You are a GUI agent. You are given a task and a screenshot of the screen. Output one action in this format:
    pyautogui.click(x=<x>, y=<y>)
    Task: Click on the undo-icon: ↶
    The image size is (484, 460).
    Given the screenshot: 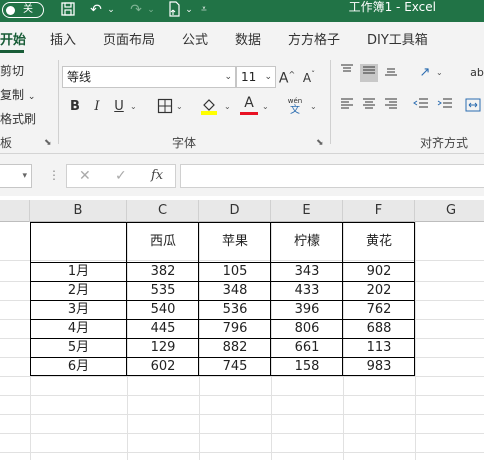 What is the action you would take?
    pyautogui.click(x=96, y=10)
    